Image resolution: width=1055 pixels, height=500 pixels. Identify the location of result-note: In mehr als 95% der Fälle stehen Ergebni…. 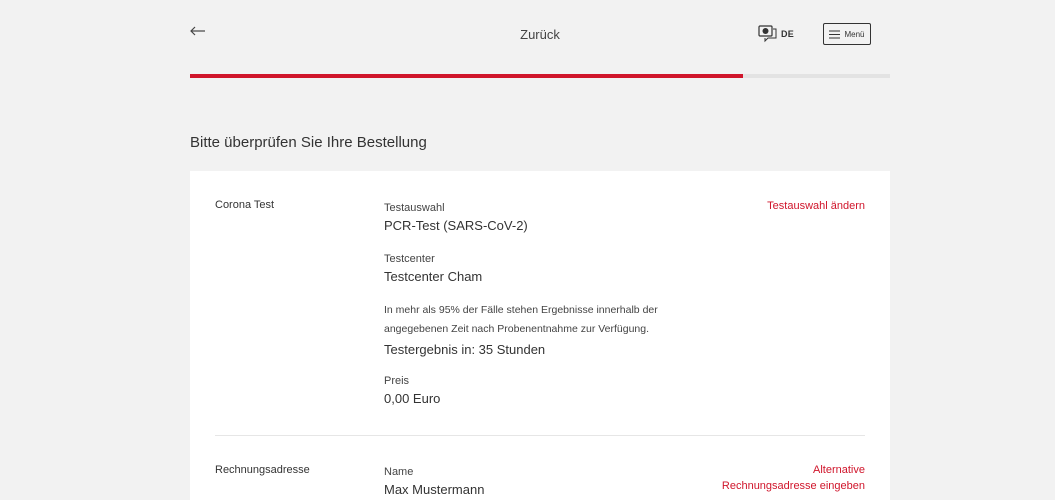
(521, 319).